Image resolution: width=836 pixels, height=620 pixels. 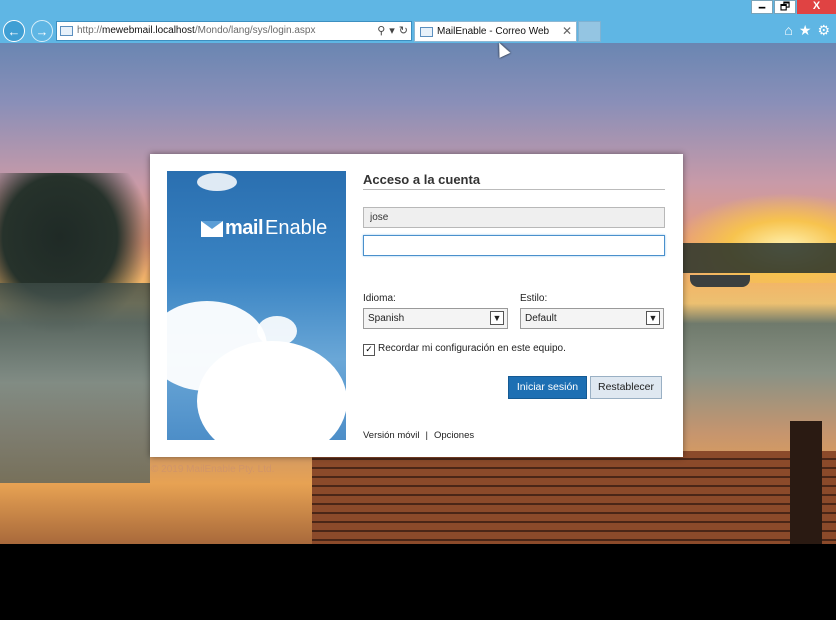 What do you see at coordinates (381, 30) in the screenshot?
I see `search-icon: ⚲` at bounding box center [381, 30].